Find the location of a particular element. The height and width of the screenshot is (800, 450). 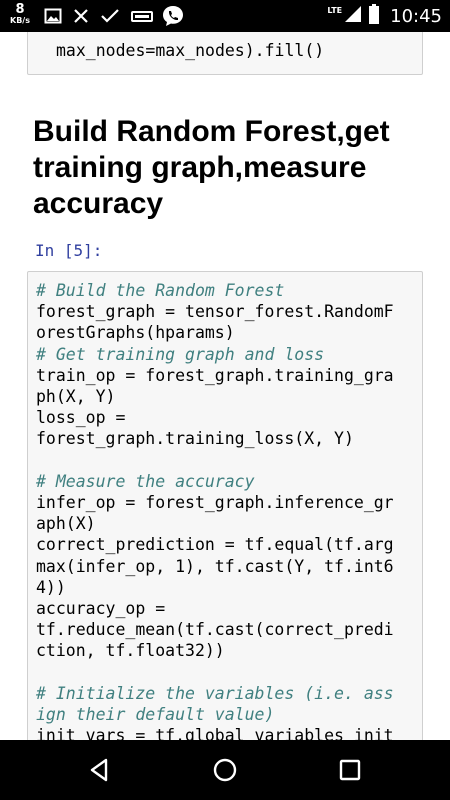

code-comment-line: # Initialize the variables (i.e. ass is located at coordinates (215, 693).